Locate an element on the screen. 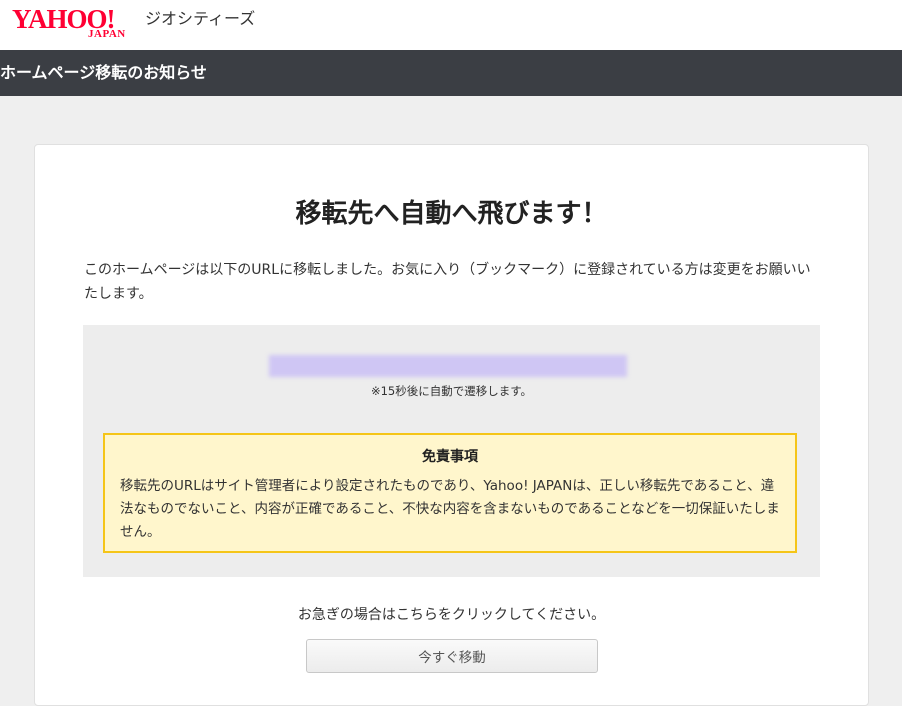  title-bar: ホームページ移転のお知らせ is located at coordinates (451, 73).